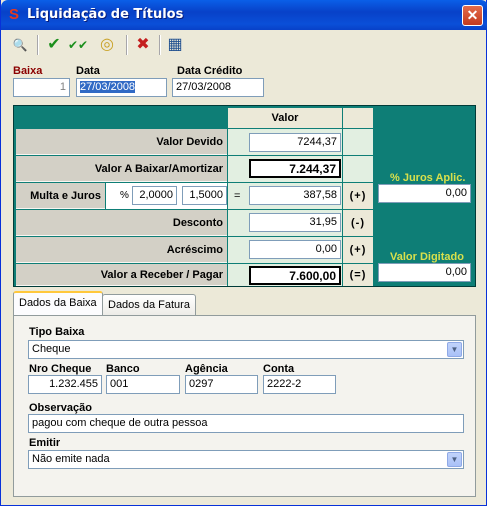  What do you see at coordinates (149, 305) in the screenshot?
I see `tab-dados-fatura: Dados da Fatura` at bounding box center [149, 305].